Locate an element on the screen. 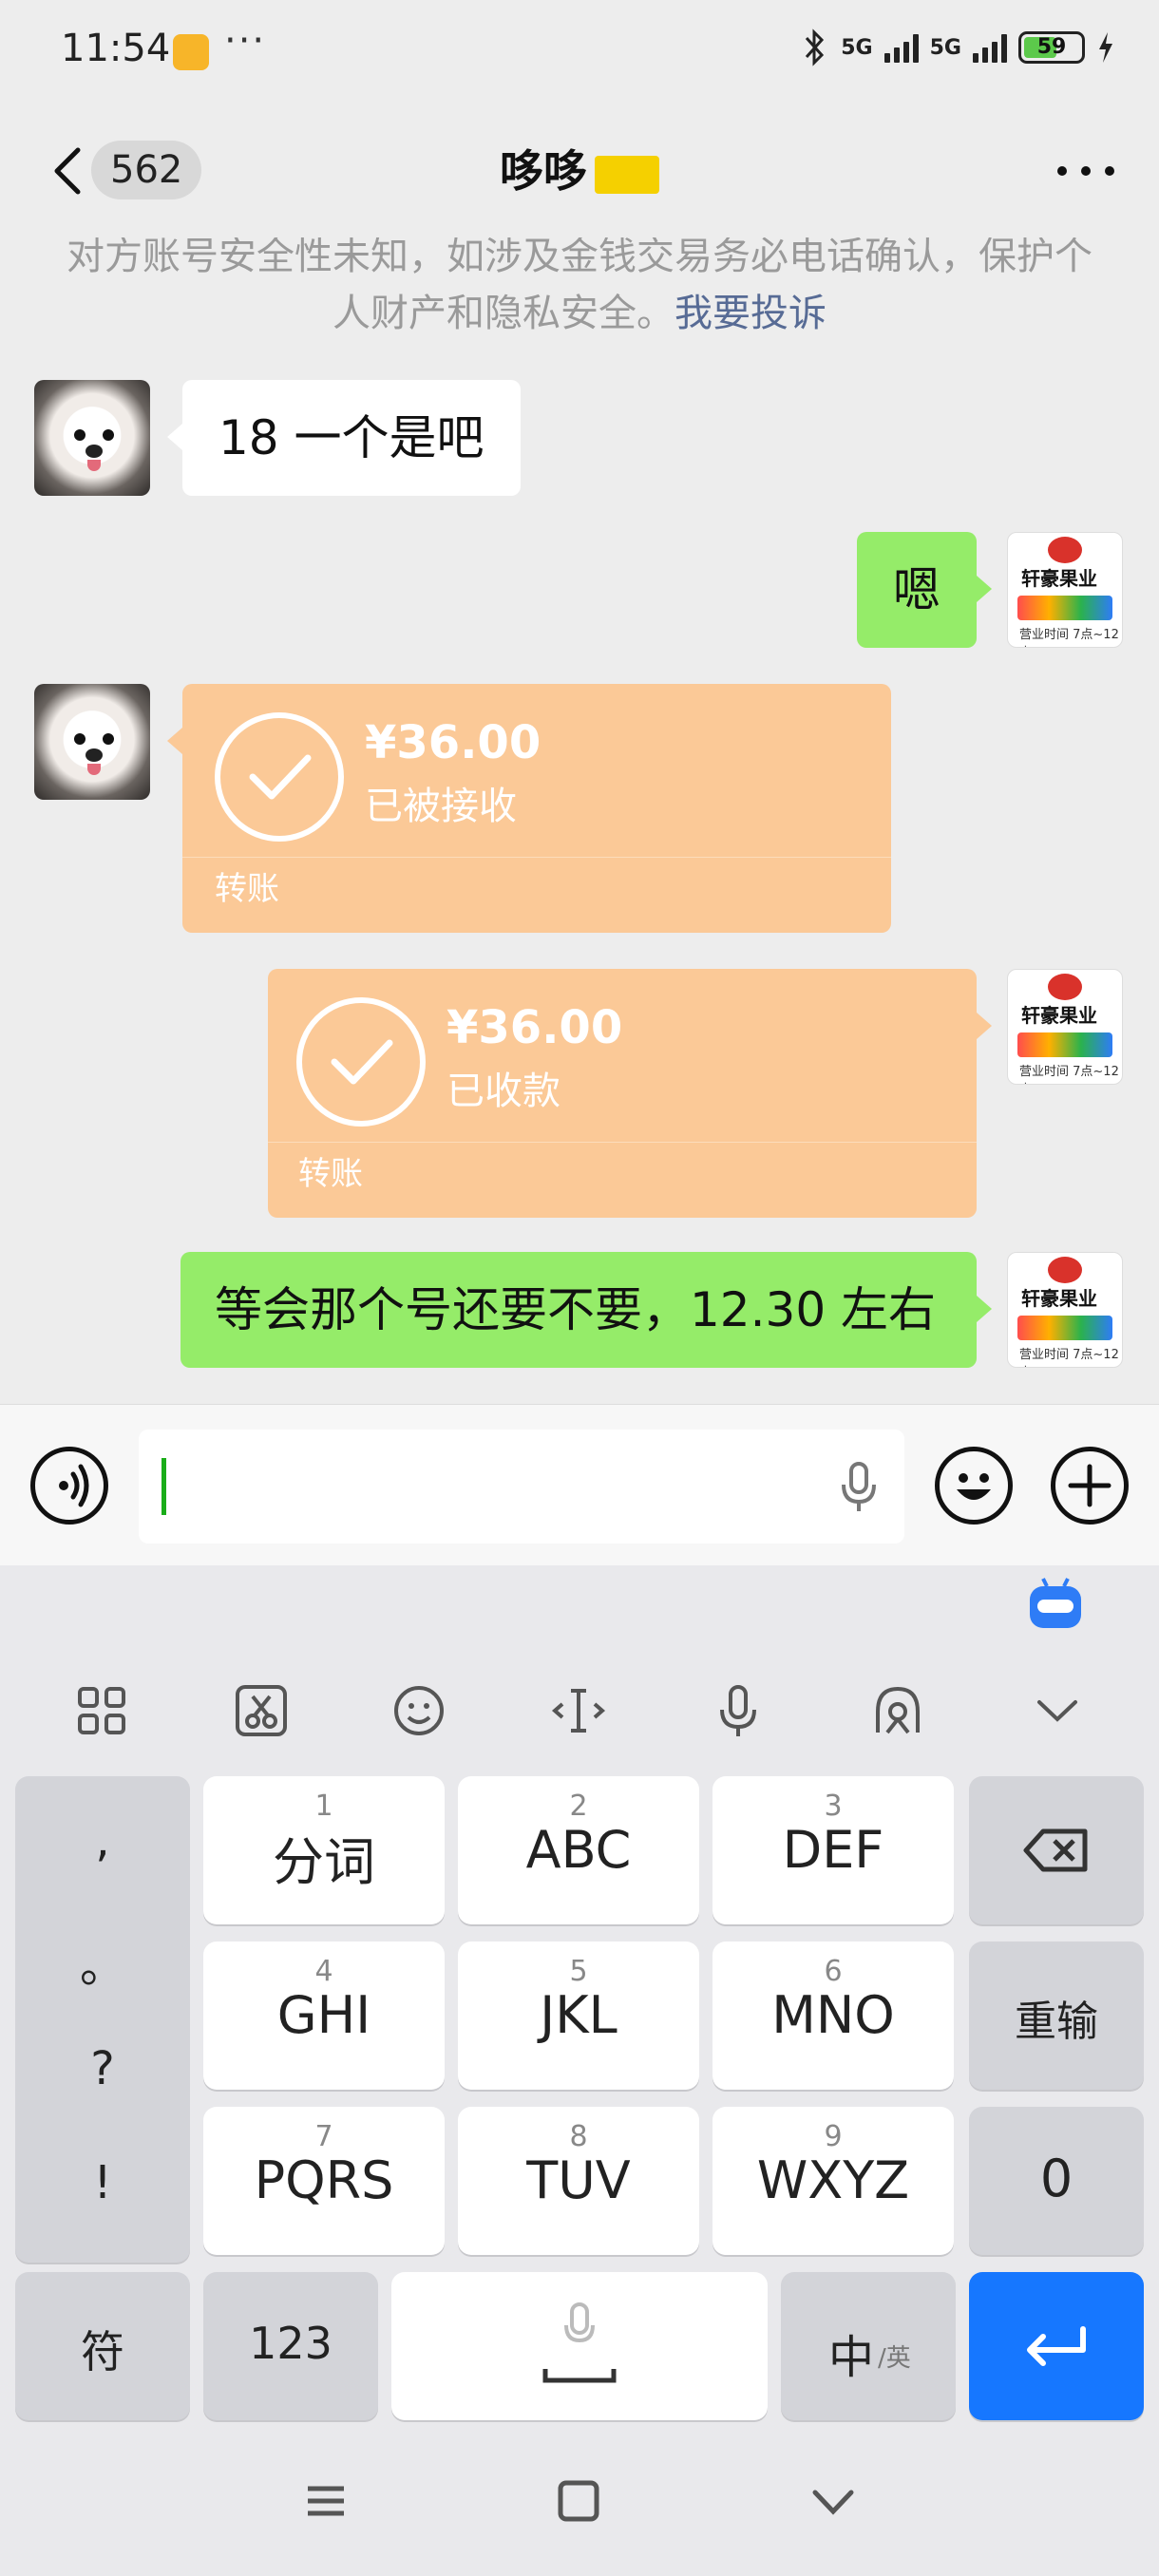  key-9: 9 WXYZ is located at coordinates (833, 2181).